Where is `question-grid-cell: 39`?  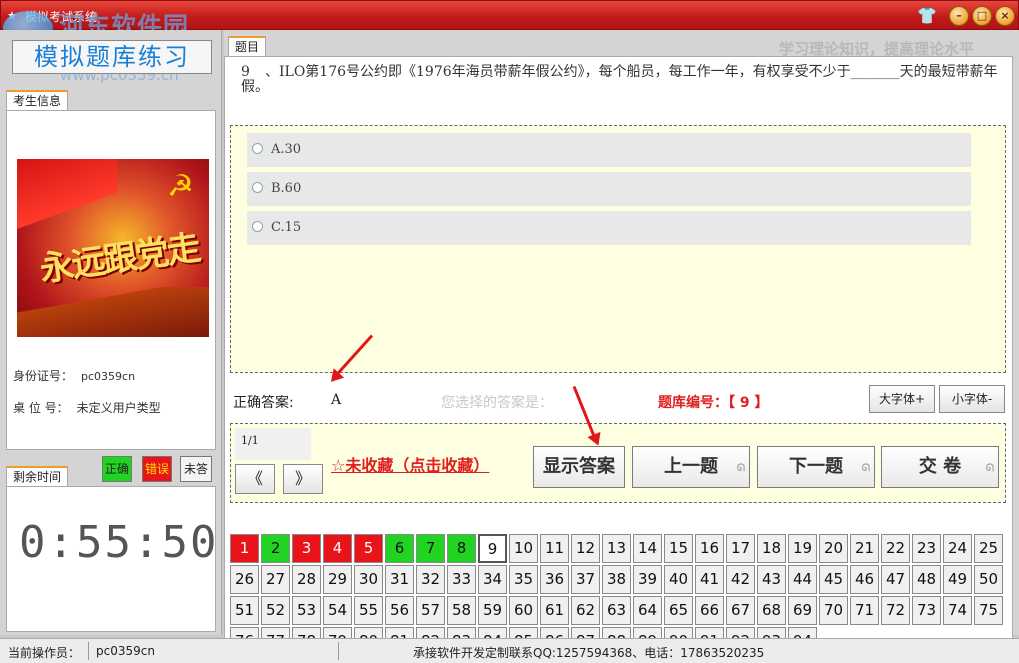
question-grid-cell: 39 is located at coordinates (647, 579).